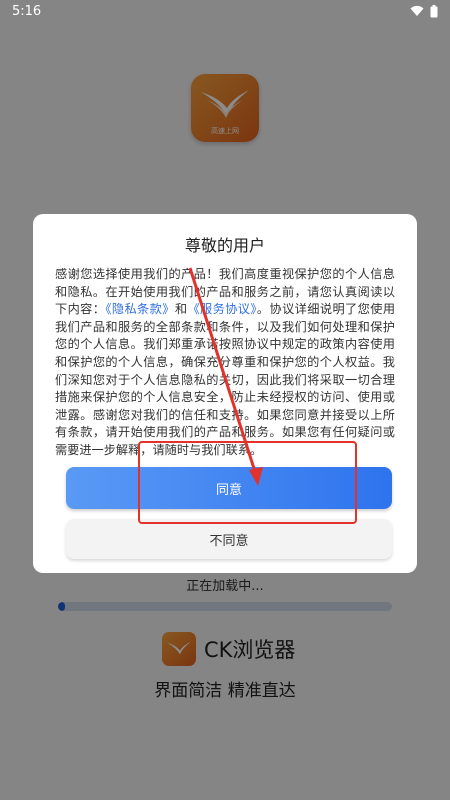 This screenshot has width=450, height=800. What do you see at coordinates (417, 10) in the screenshot?
I see `wifi-icon` at bounding box center [417, 10].